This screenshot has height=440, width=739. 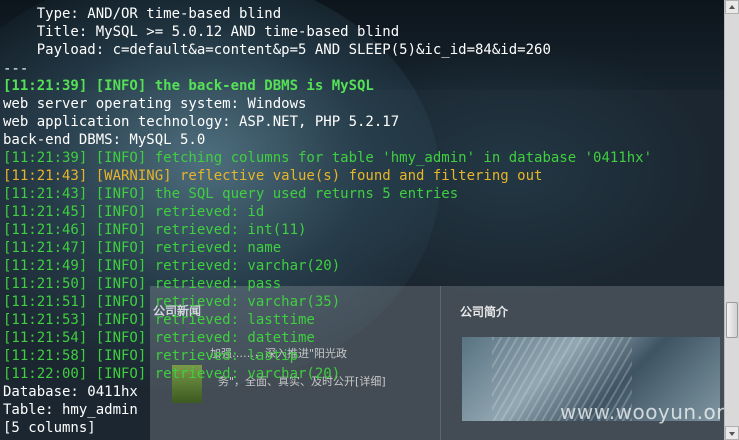 What do you see at coordinates (49, 428) in the screenshot?
I see `terminal-line: [5 columns]` at bounding box center [49, 428].